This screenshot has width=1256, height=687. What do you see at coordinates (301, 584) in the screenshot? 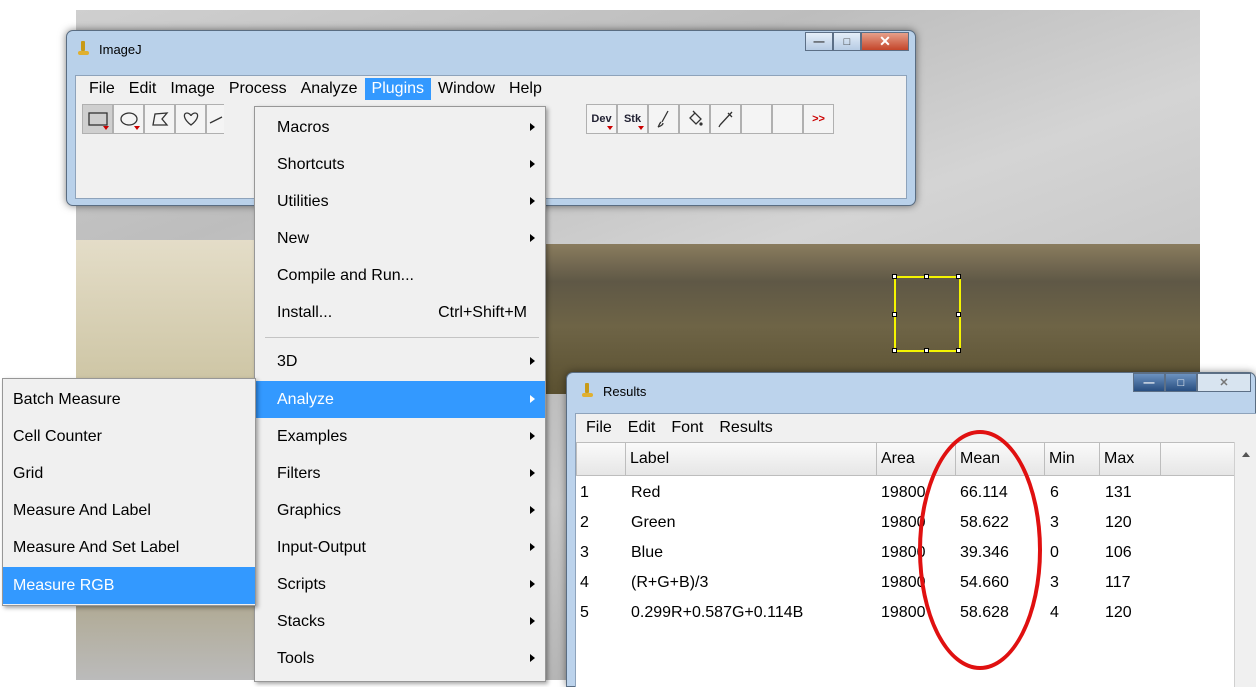
I see `menu-item-label: Scripts` at bounding box center [301, 584].